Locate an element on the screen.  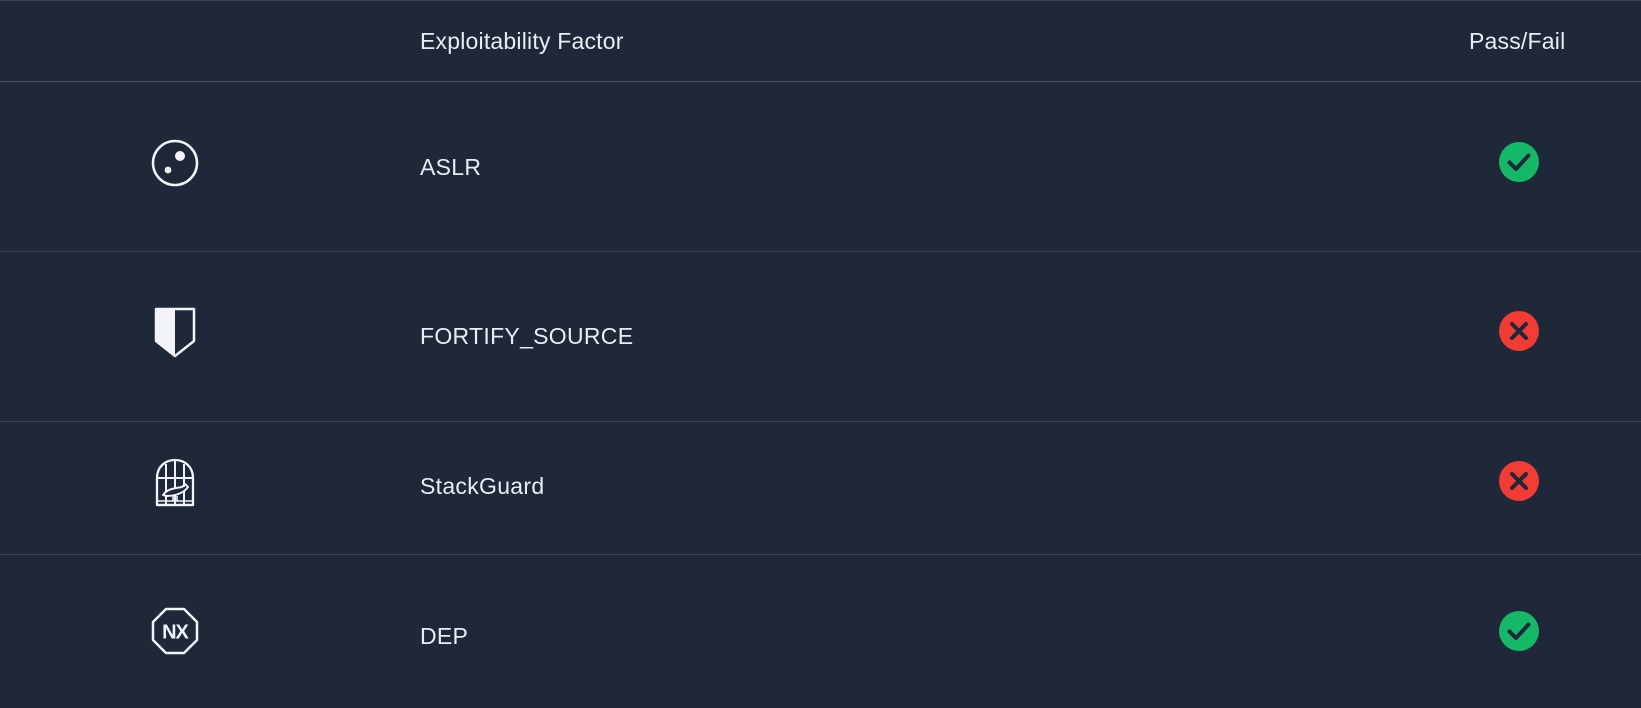
aslr-dots-icon is located at coordinates (175, 163).